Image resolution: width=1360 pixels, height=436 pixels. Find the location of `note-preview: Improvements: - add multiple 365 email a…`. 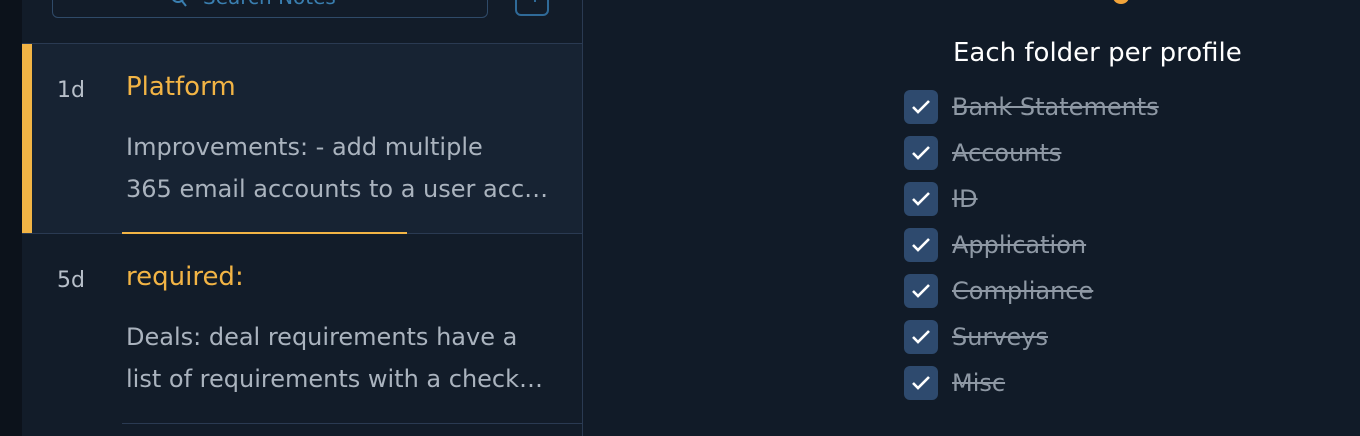

note-preview: Improvements: - add multiple 365 email a… is located at coordinates (341, 168).